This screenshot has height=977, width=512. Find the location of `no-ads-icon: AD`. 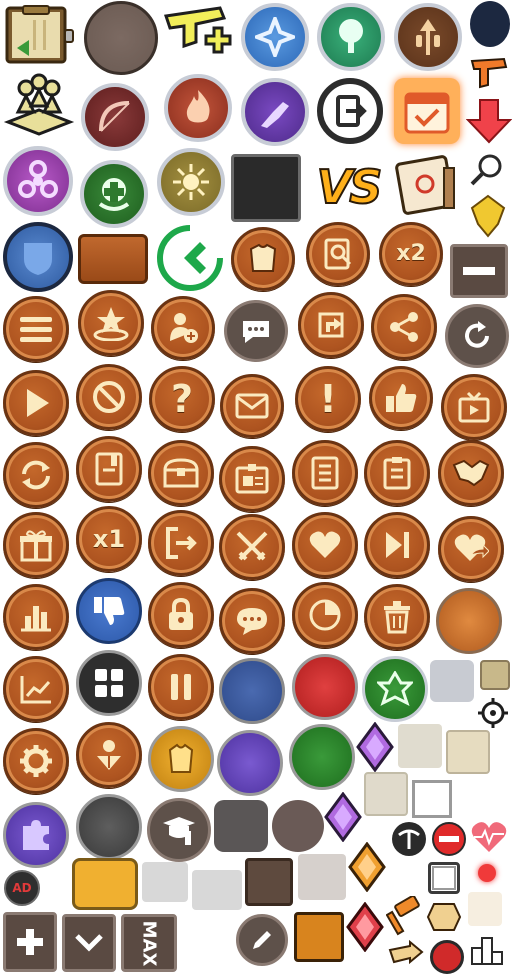

no-ads-icon: AD is located at coordinates (22, 888).